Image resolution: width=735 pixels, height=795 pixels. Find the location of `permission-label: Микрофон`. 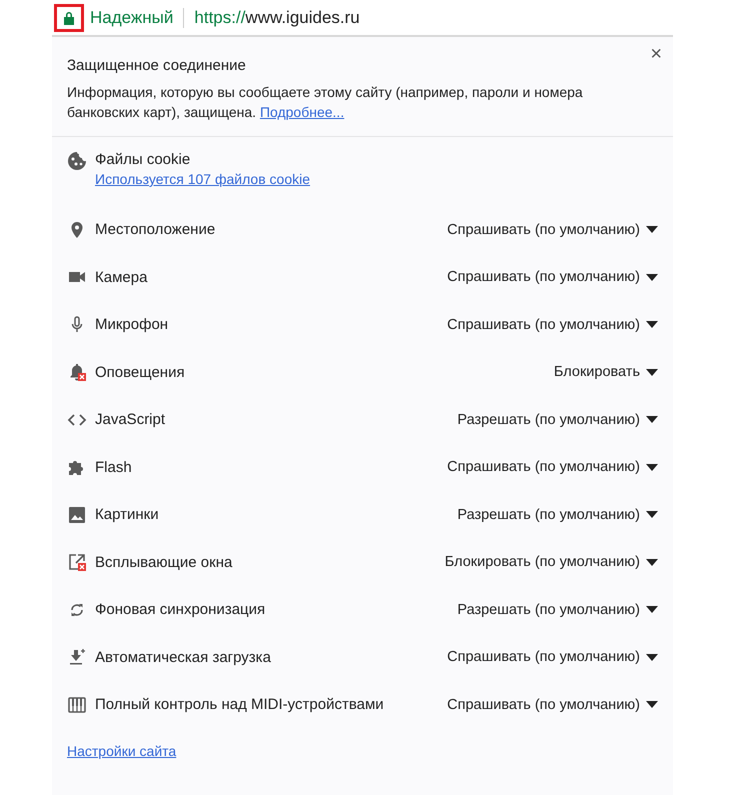

permission-label: Микрофон is located at coordinates (131, 325).